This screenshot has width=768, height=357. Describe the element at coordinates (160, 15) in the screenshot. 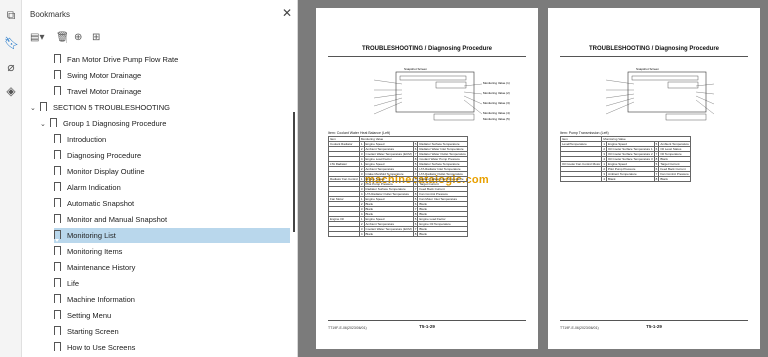

I see `panel-header: Bookmarks ✕` at that location.